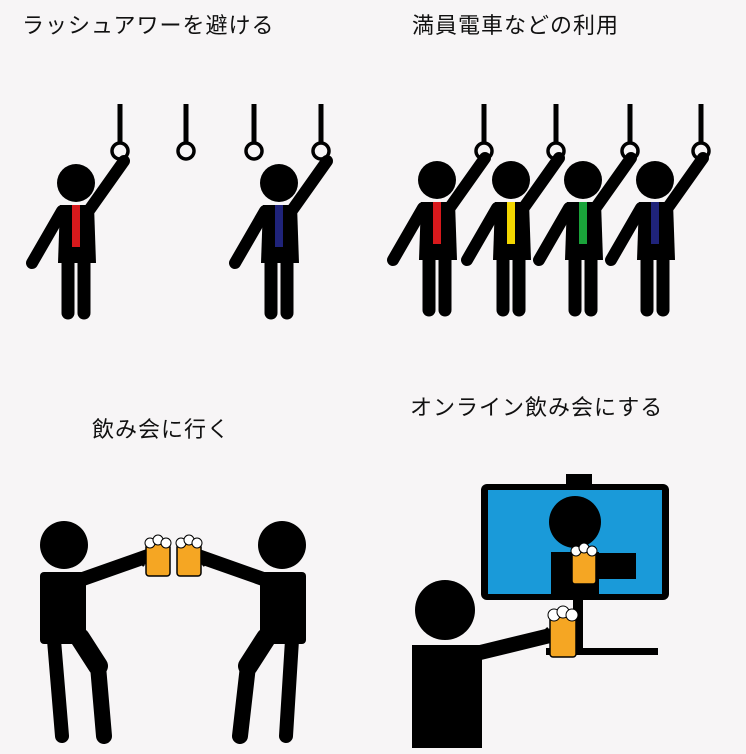 This screenshot has height=754, width=746. Describe the element at coordinates (583, 223) in the screenshot. I see `green-tie` at that location.